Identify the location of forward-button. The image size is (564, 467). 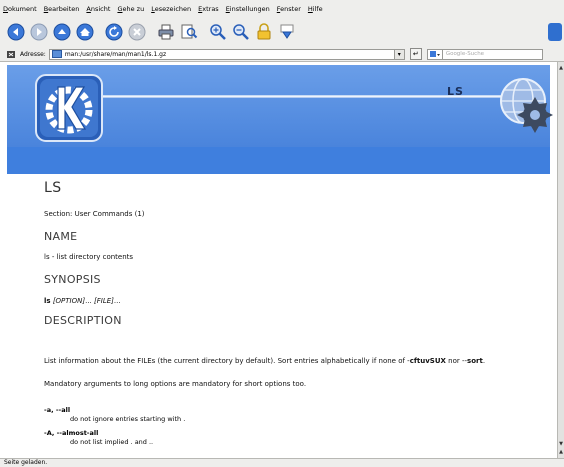
(39, 32).